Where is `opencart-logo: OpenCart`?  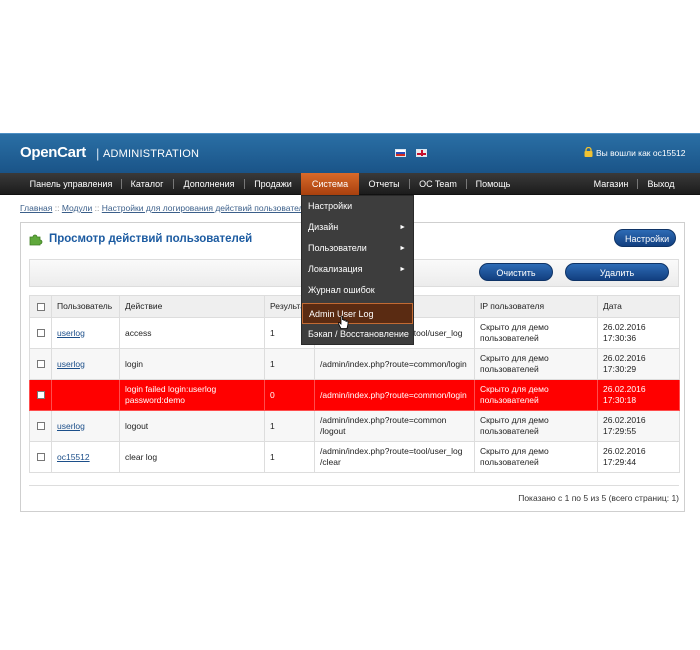 opencart-logo: OpenCart is located at coordinates (53, 152).